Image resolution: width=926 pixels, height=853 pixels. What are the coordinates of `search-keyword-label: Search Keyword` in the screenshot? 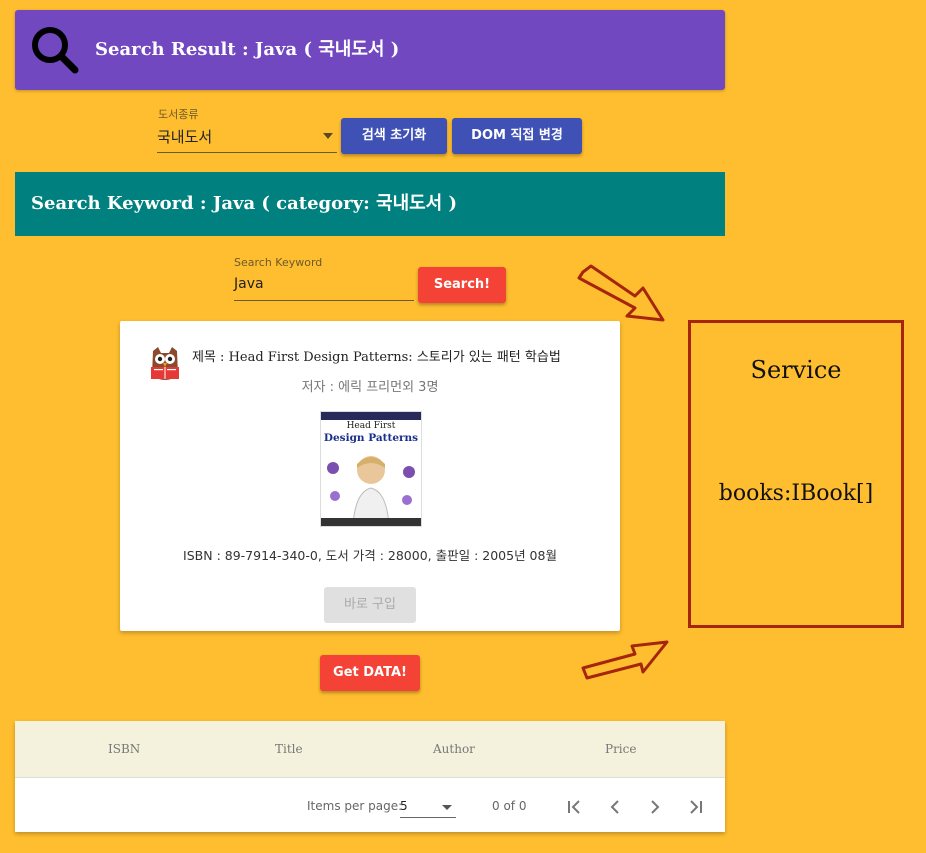 It's located at (278, 262).